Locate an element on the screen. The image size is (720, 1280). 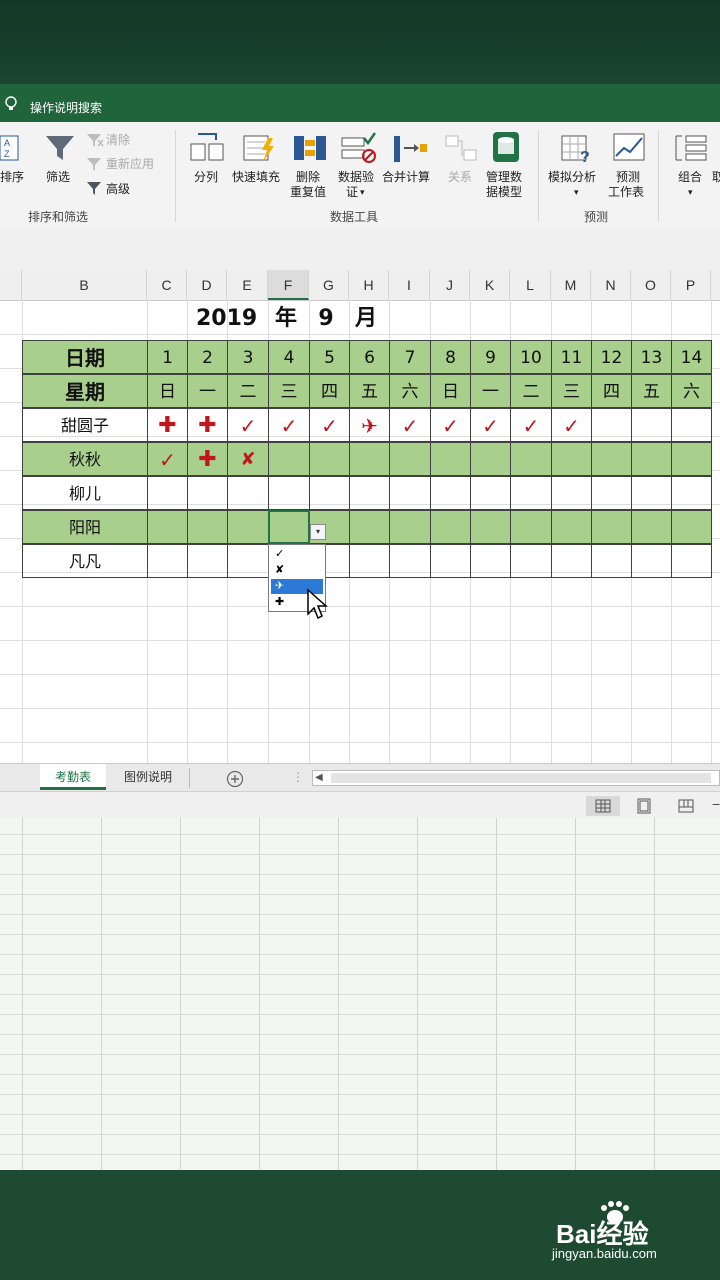
active-cell is located at coordinates (289, 527).